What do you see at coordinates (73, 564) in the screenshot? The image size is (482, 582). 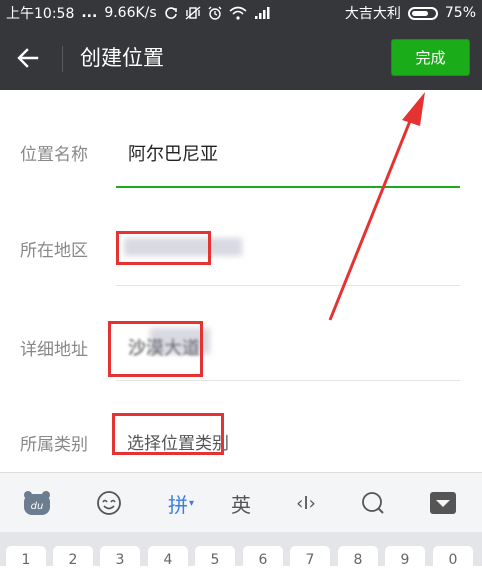 I see `key-2: 2` at bounding box center [73, 564].